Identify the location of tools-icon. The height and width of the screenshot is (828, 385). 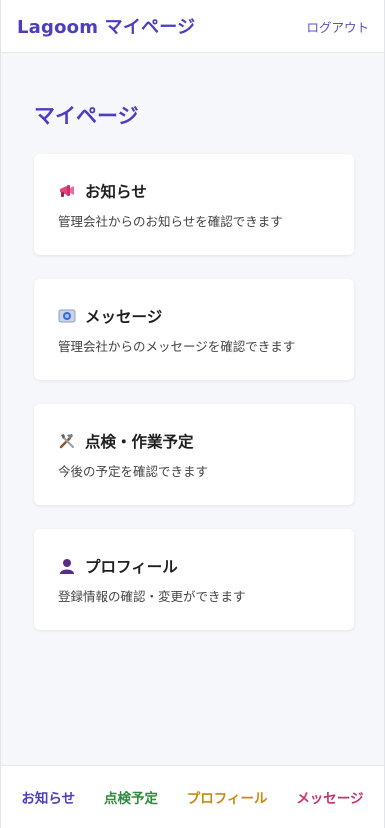
(67, 441).